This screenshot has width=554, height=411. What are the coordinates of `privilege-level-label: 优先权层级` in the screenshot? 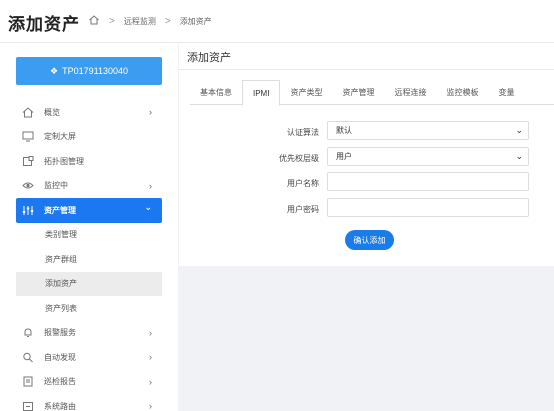 It's located at (299, 158).